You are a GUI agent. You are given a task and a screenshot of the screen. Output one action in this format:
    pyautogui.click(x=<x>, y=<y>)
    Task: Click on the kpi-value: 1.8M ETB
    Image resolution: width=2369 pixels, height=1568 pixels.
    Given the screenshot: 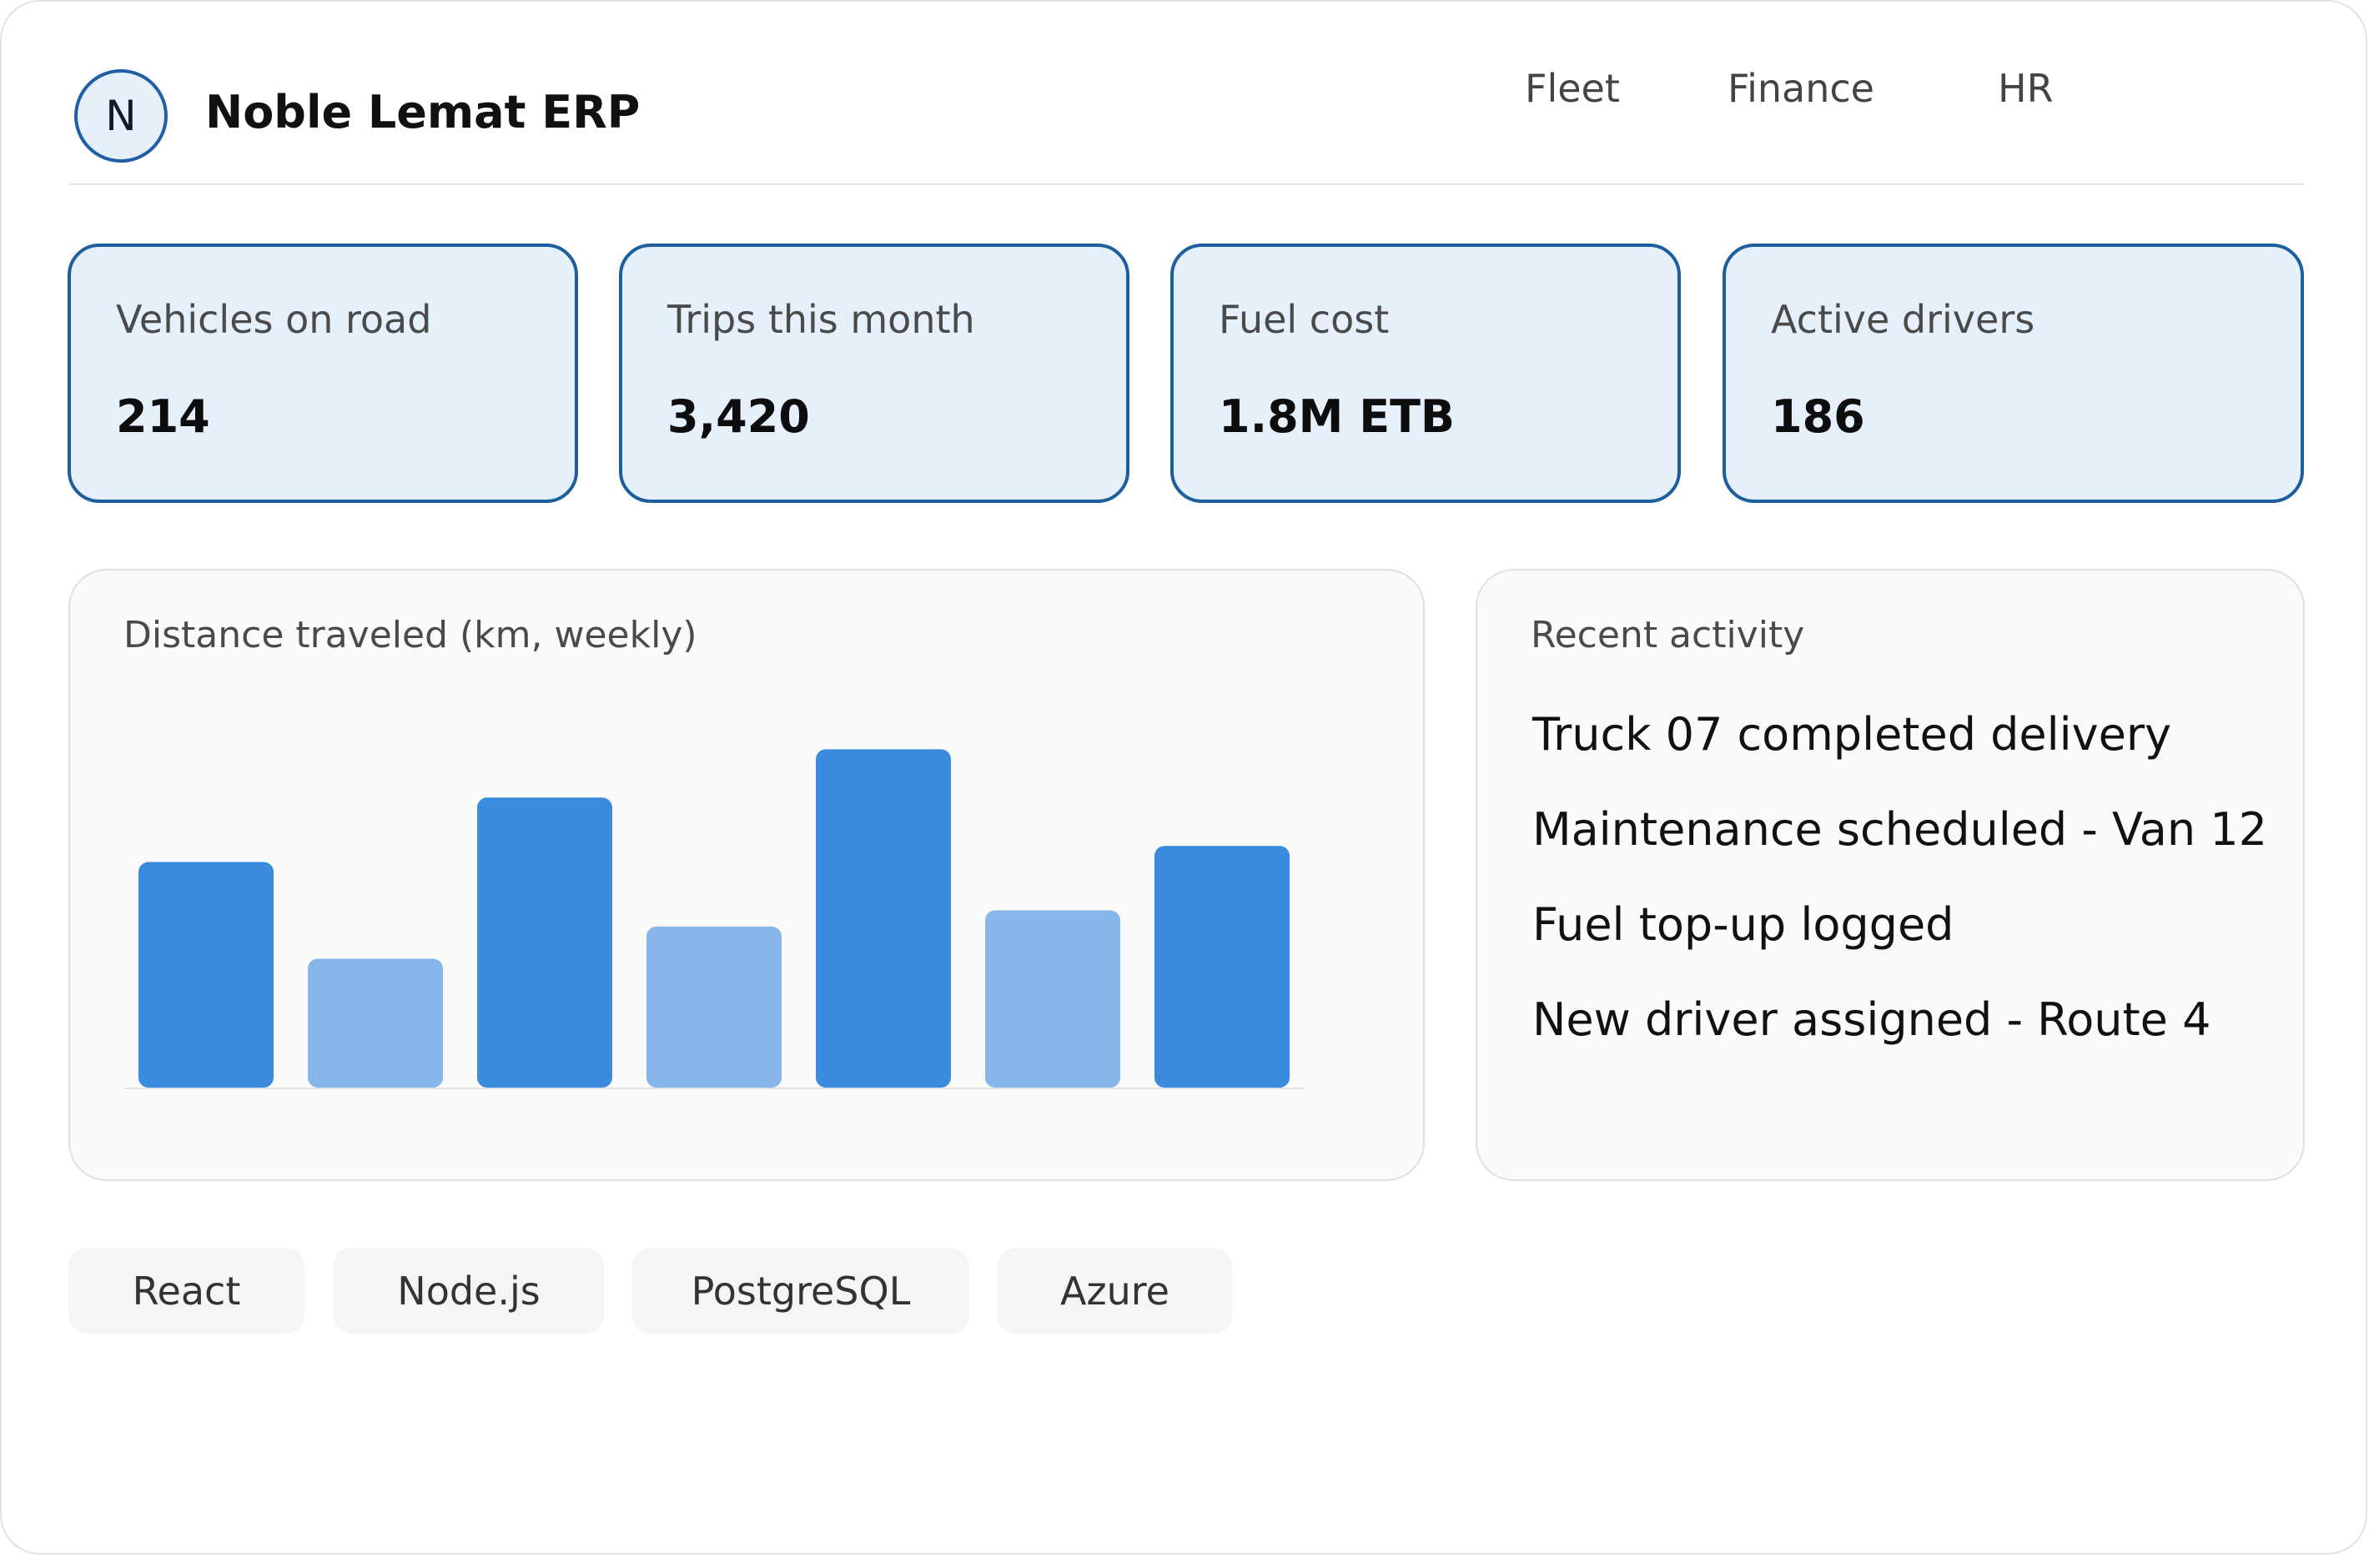 What is the action you would take?
    pyautogui.click(x=1337, y=416)
    